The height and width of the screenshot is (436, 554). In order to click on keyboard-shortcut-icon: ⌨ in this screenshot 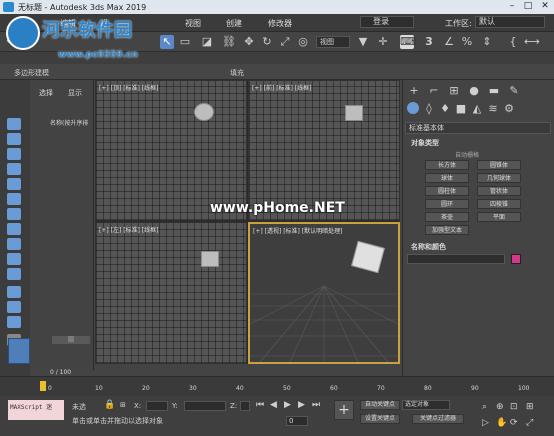, I will do `click(408, 42)`.